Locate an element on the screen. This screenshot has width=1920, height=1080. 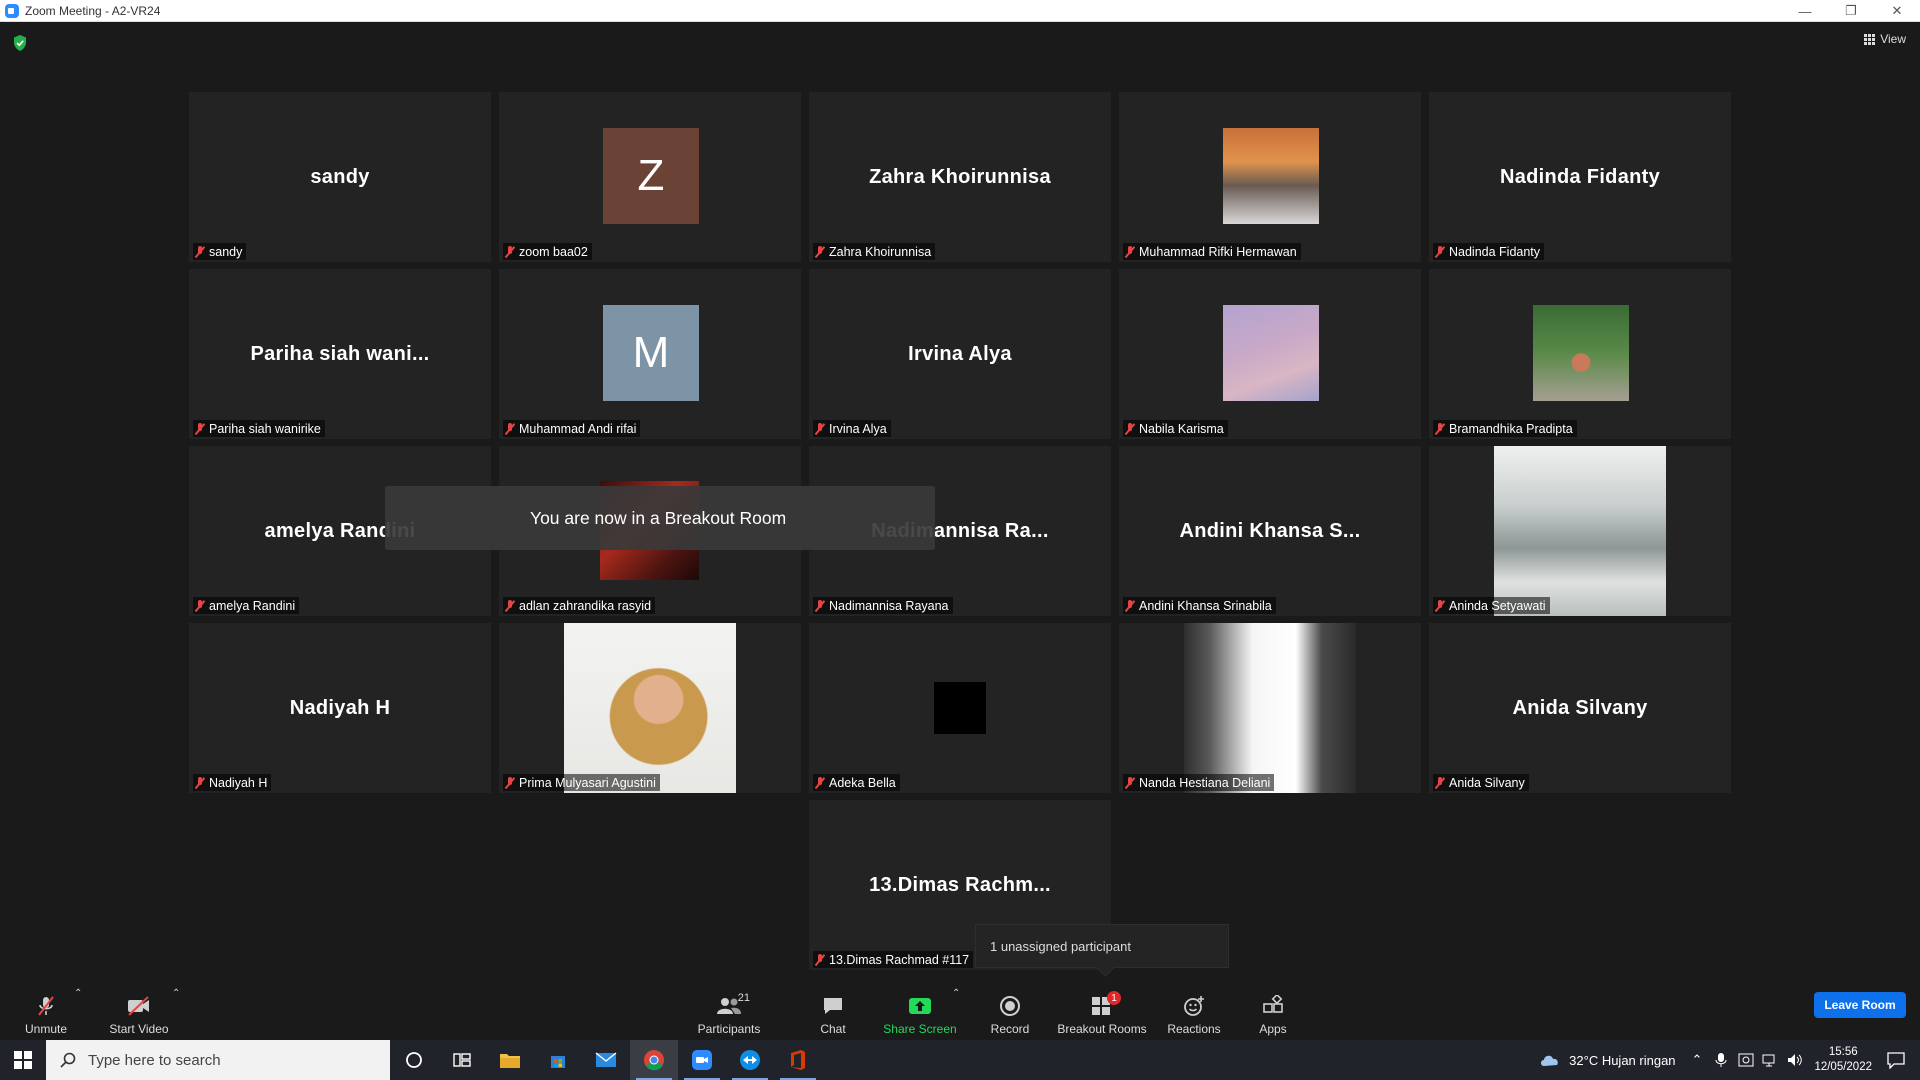
video-tile: Prima Mulyasari Agustini is located at coordinates (650, 708).